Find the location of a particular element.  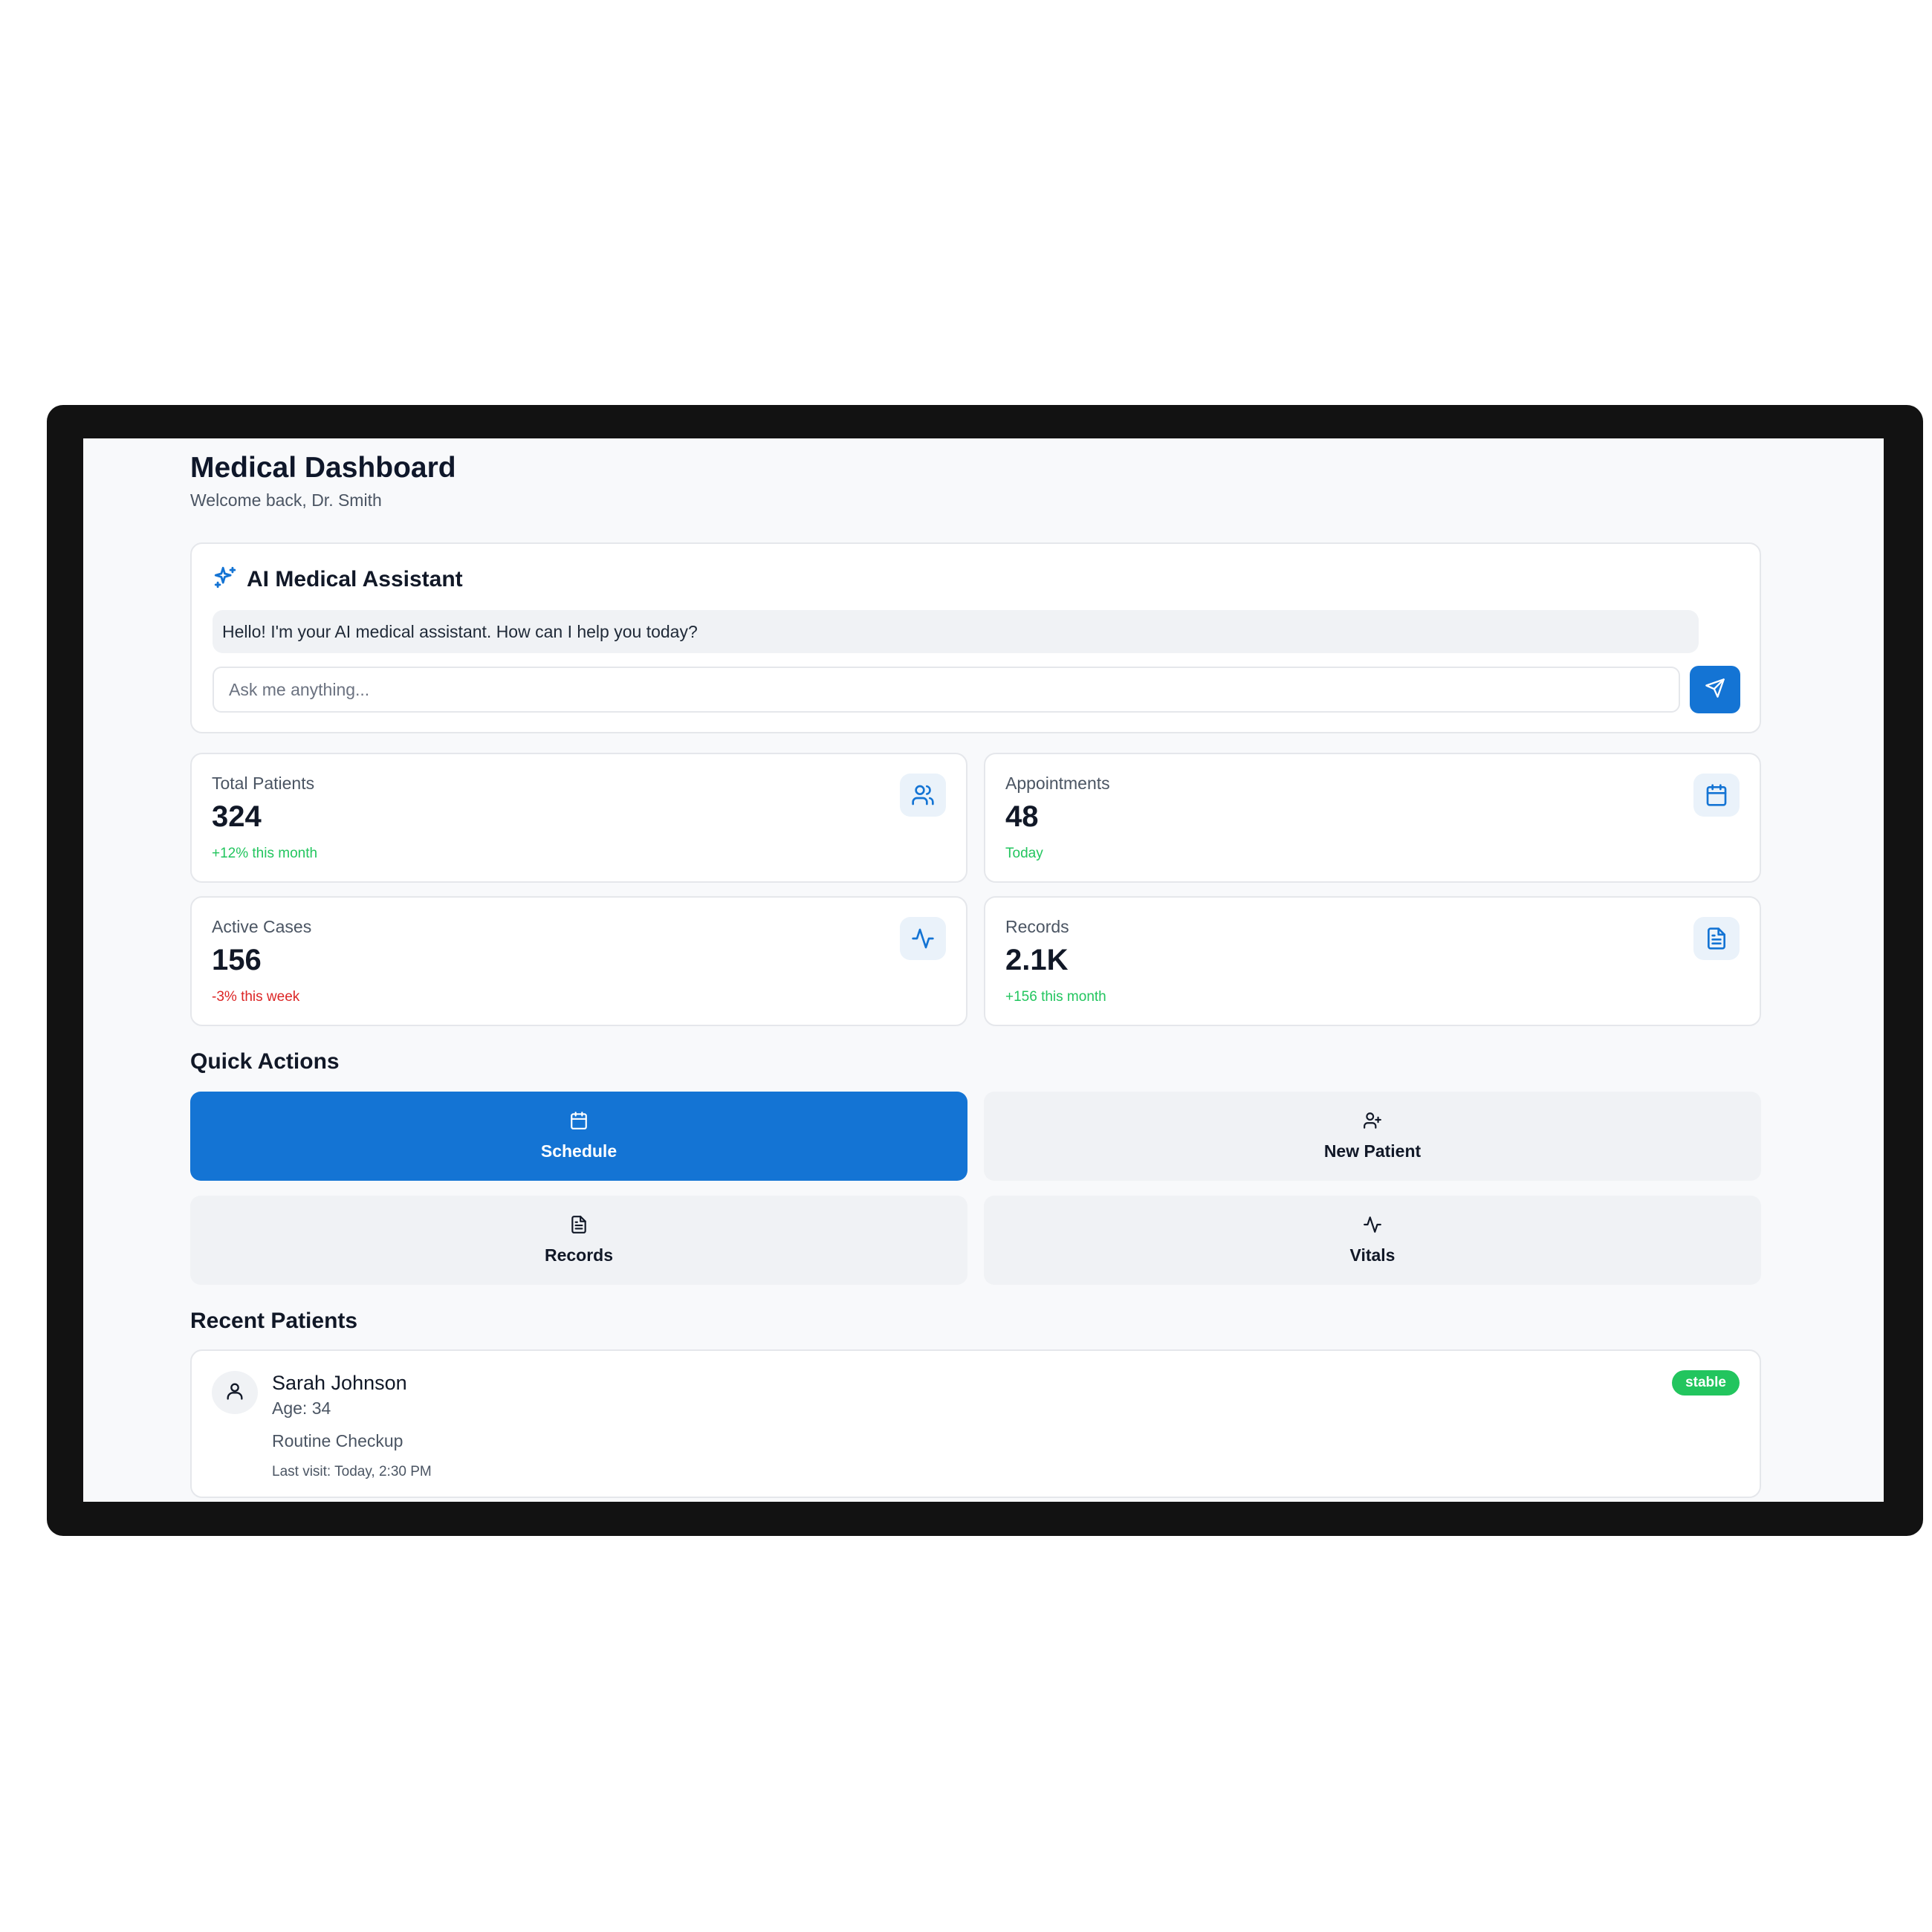

stat-delta: Today is located at coordinates (1024, 853).